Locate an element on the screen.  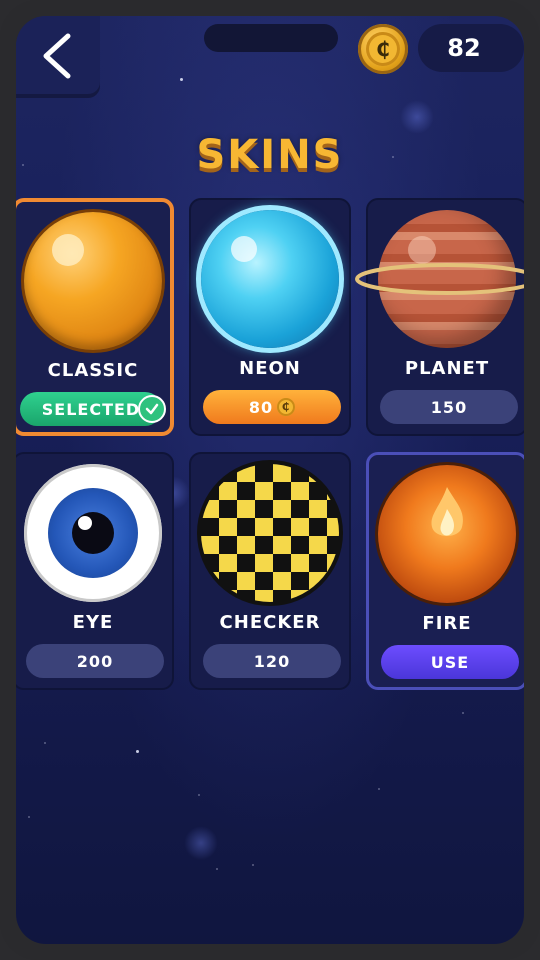
price-label: 120 is located at coordinates (272, 661).